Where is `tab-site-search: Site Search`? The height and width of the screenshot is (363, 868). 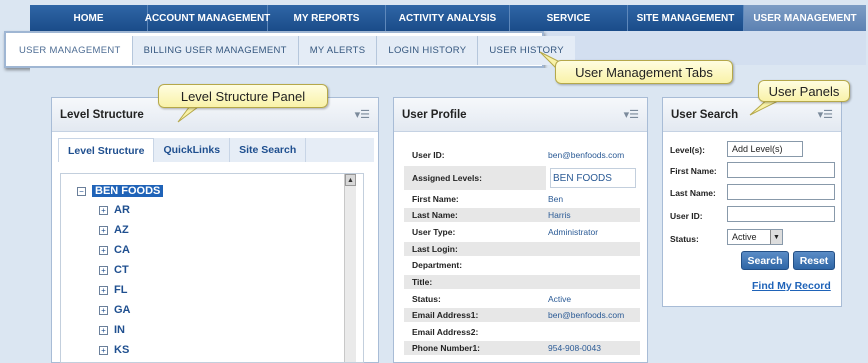 tab-site-search: Site Search is located at coordinates (268, 150).